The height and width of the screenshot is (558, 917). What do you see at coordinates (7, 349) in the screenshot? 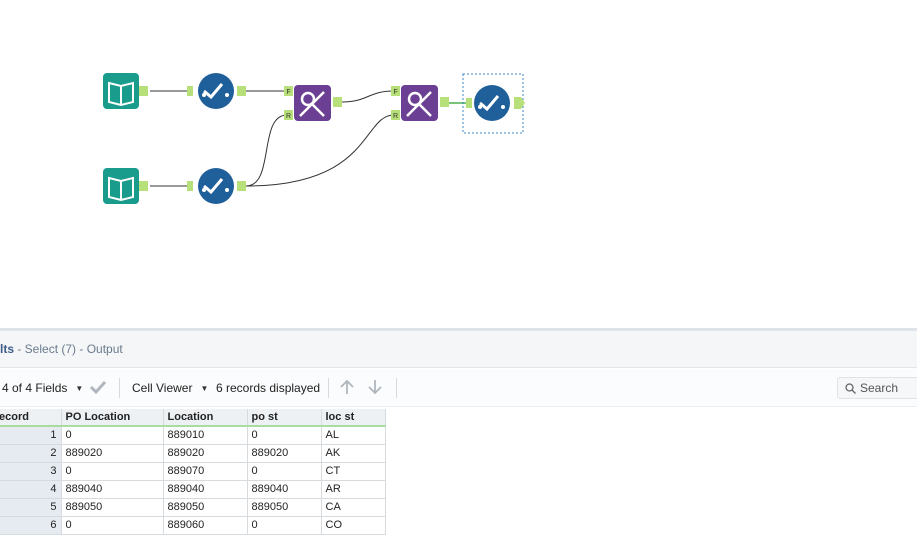
I see `results-title: lts` at bounding box center [7, 349].